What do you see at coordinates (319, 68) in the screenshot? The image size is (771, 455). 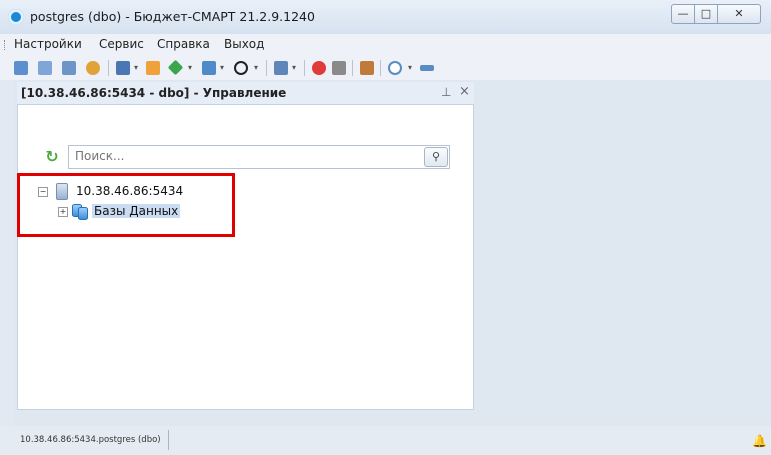 I see `record-icon` at bounding box center [319, 68].